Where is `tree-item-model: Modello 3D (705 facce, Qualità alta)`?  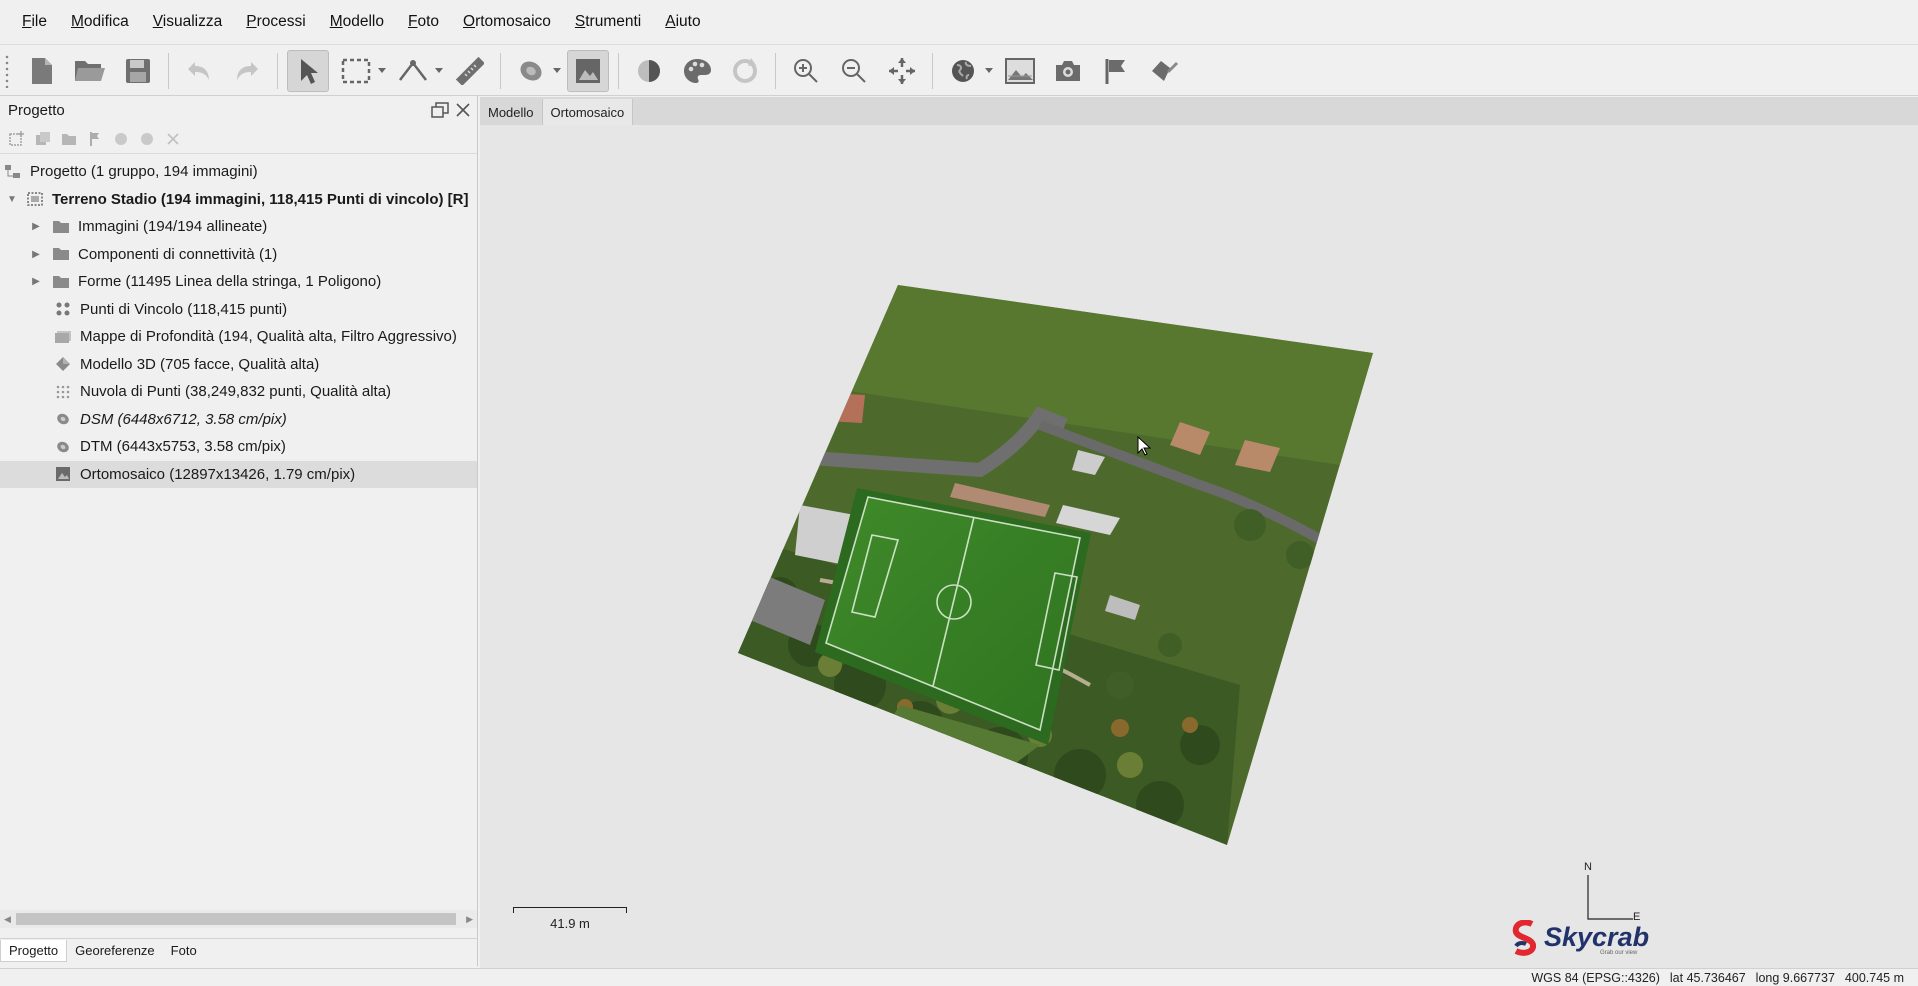
tree-item-model: Modello 3D (705 facce, Qualità alta) is located at coordinates (238, 365).